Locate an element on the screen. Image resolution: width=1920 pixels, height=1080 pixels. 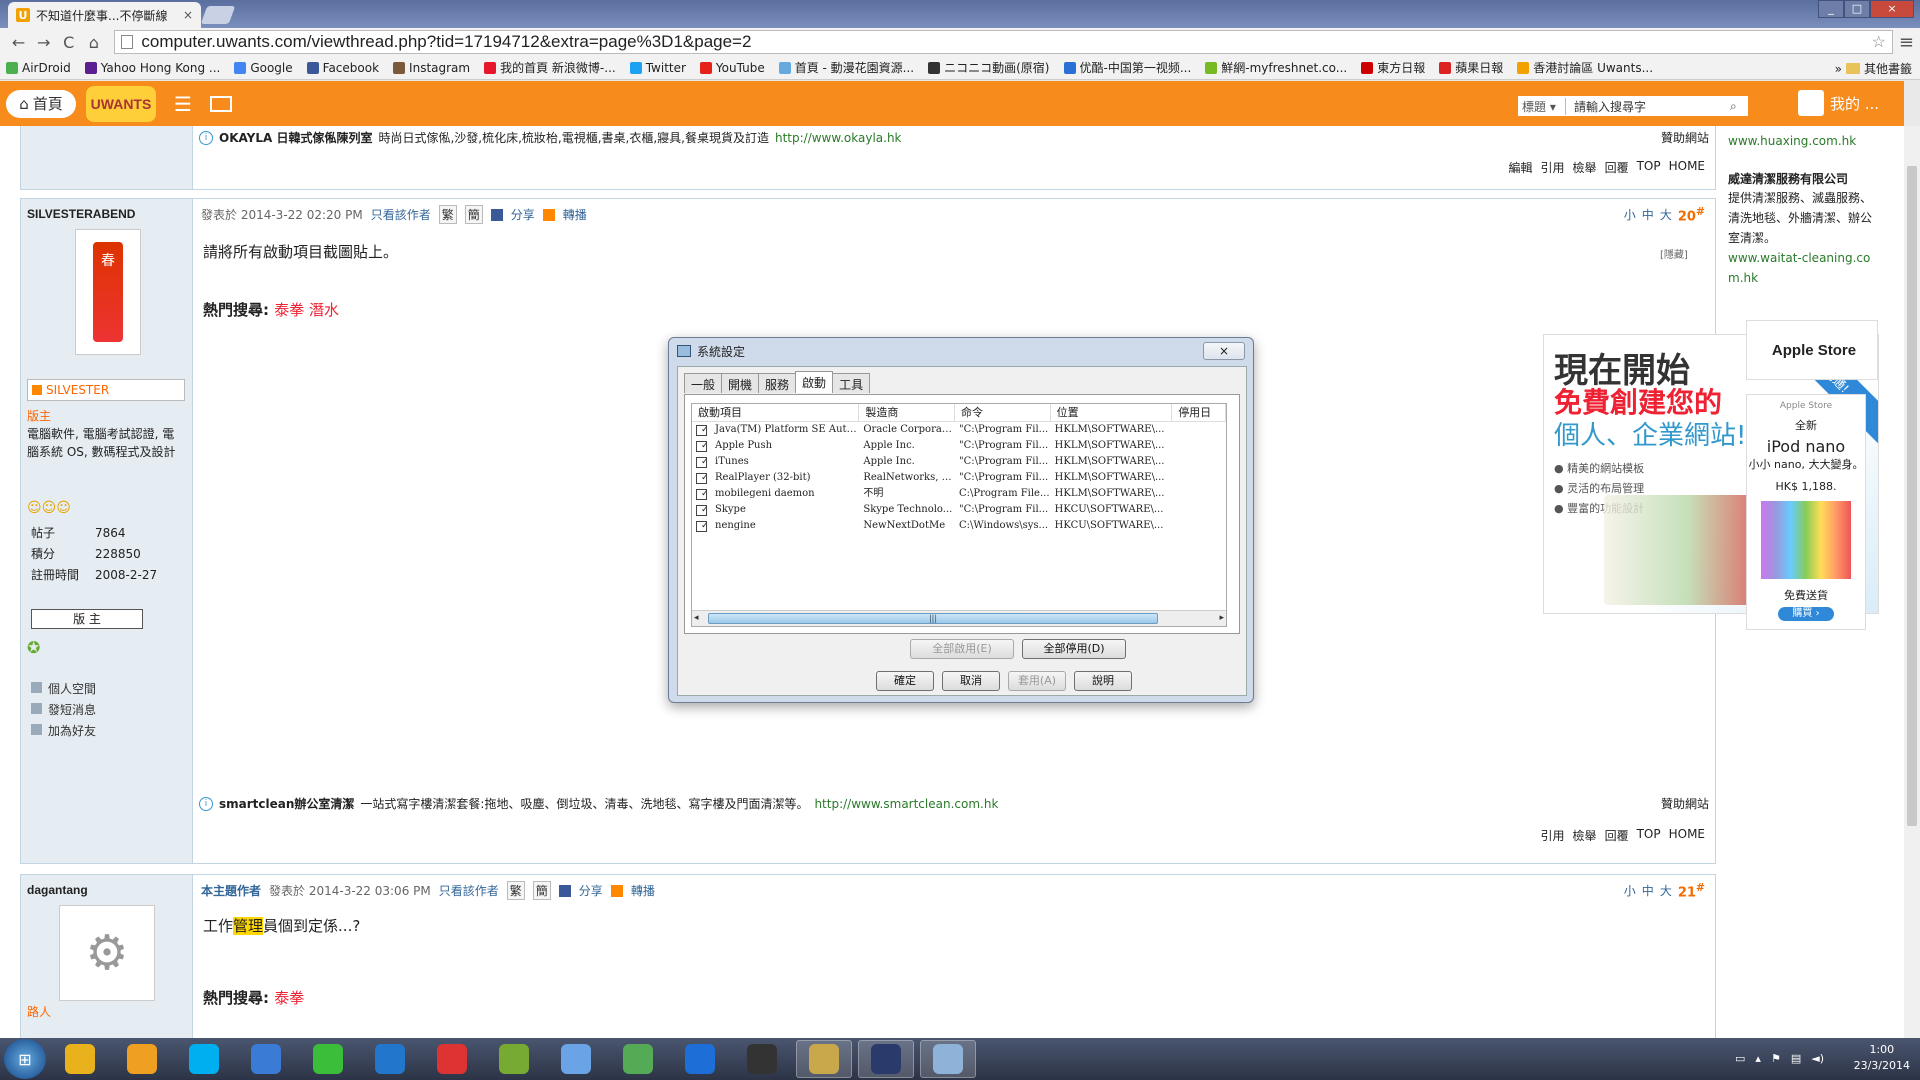
avatar: ⚙ is located at coordinates (107, 953).